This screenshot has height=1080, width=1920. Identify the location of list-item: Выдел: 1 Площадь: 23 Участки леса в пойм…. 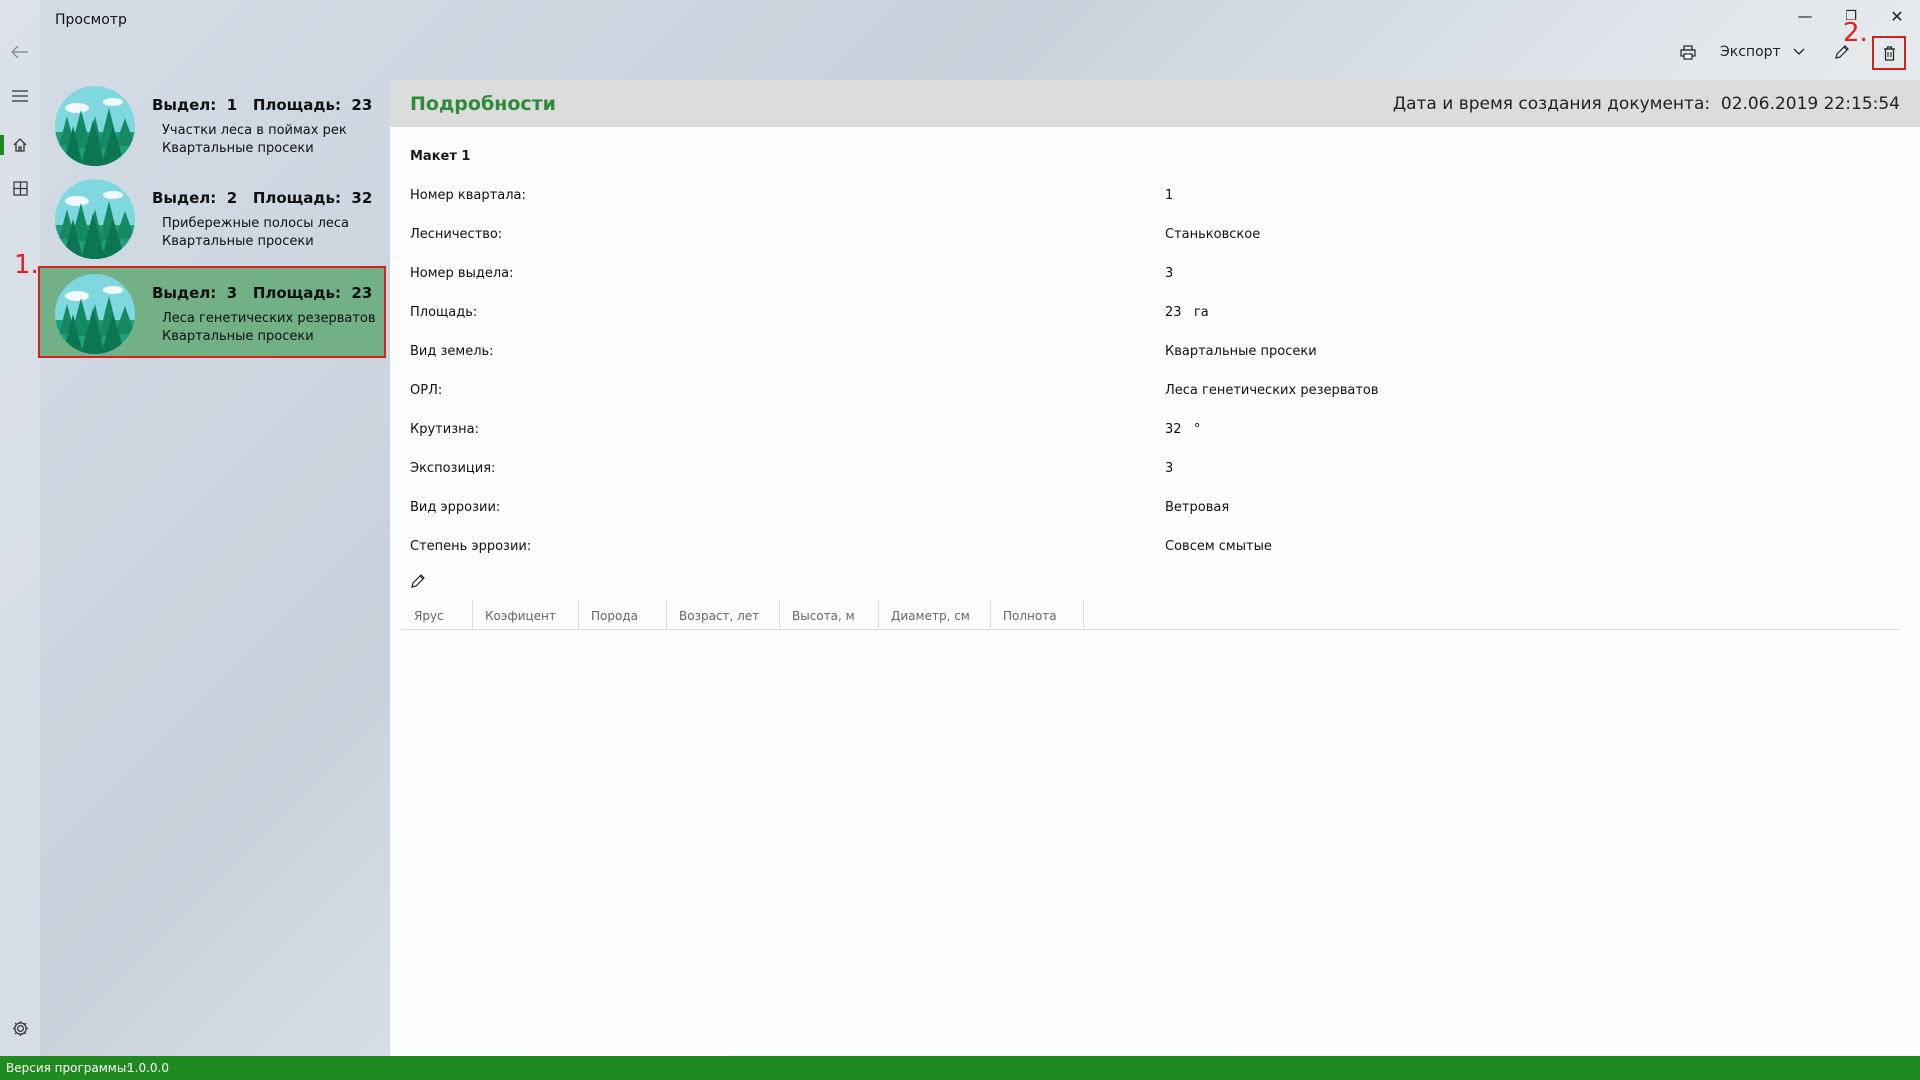
(213, 126).